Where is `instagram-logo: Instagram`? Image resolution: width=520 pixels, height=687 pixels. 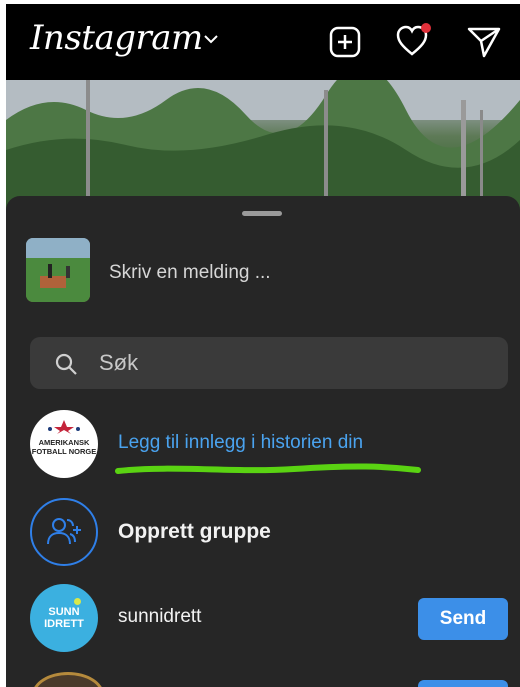
instagram-logo: Instagram is located at coordinates (116, 38).